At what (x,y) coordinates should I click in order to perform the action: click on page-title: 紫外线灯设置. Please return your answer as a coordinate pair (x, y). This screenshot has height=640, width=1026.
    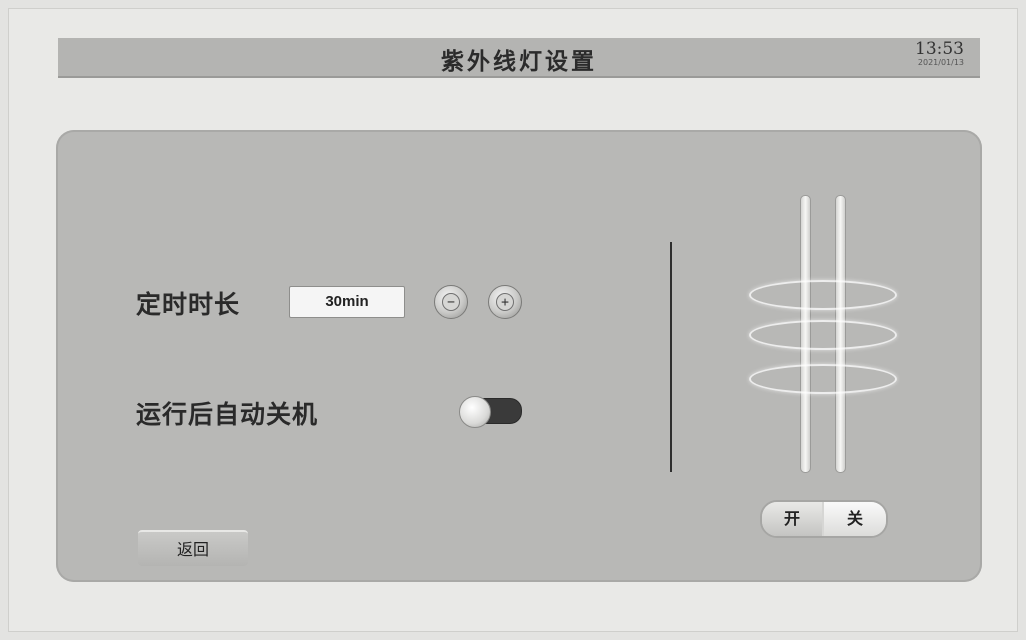
    Looking at the image, I should click on (519, 62).